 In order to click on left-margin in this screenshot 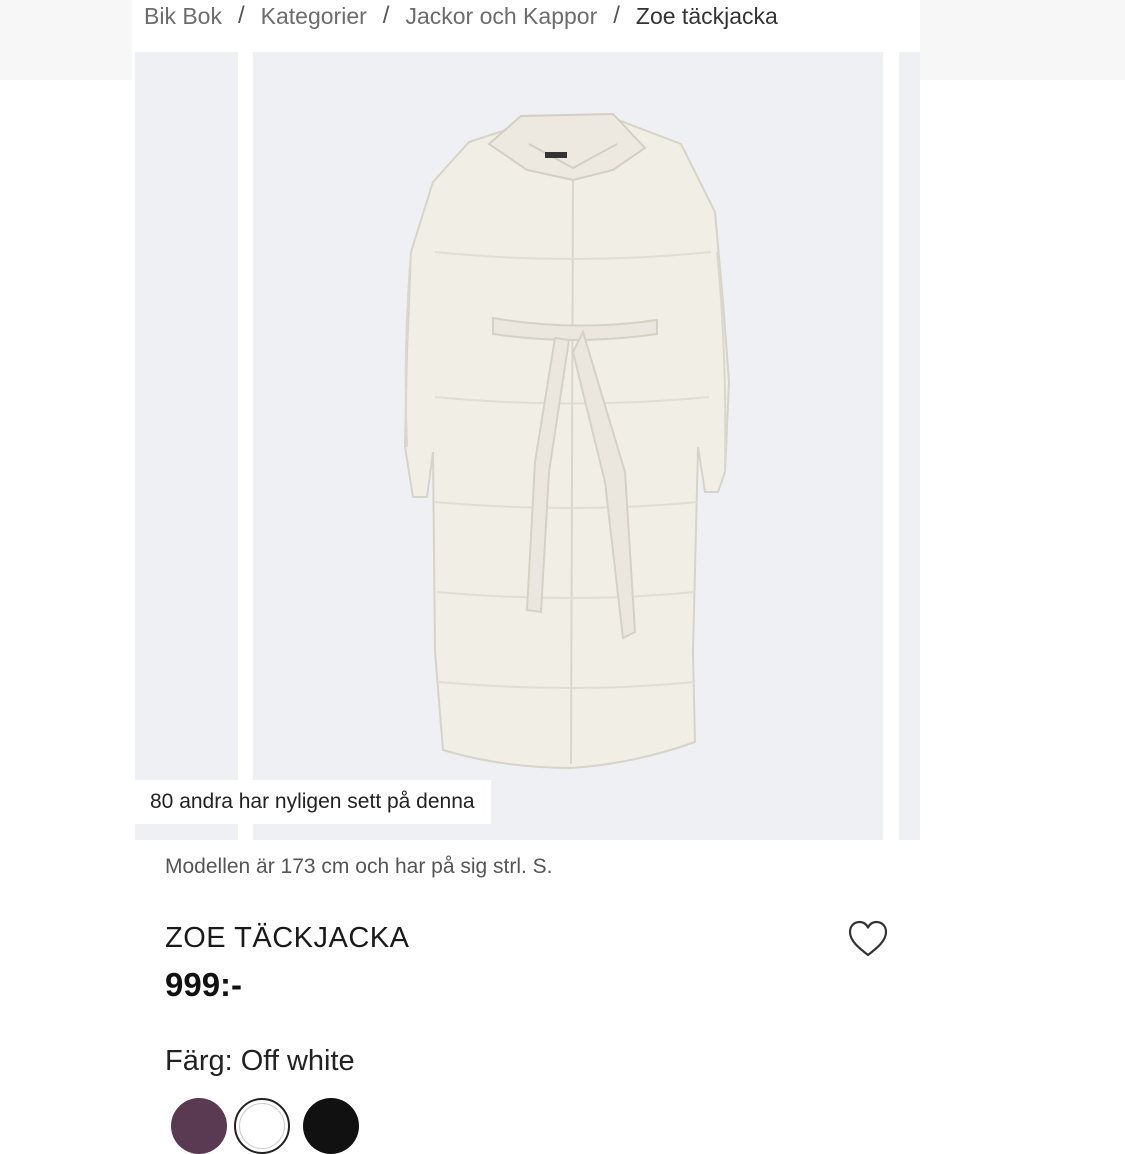, I will do `click(66, 602)`.